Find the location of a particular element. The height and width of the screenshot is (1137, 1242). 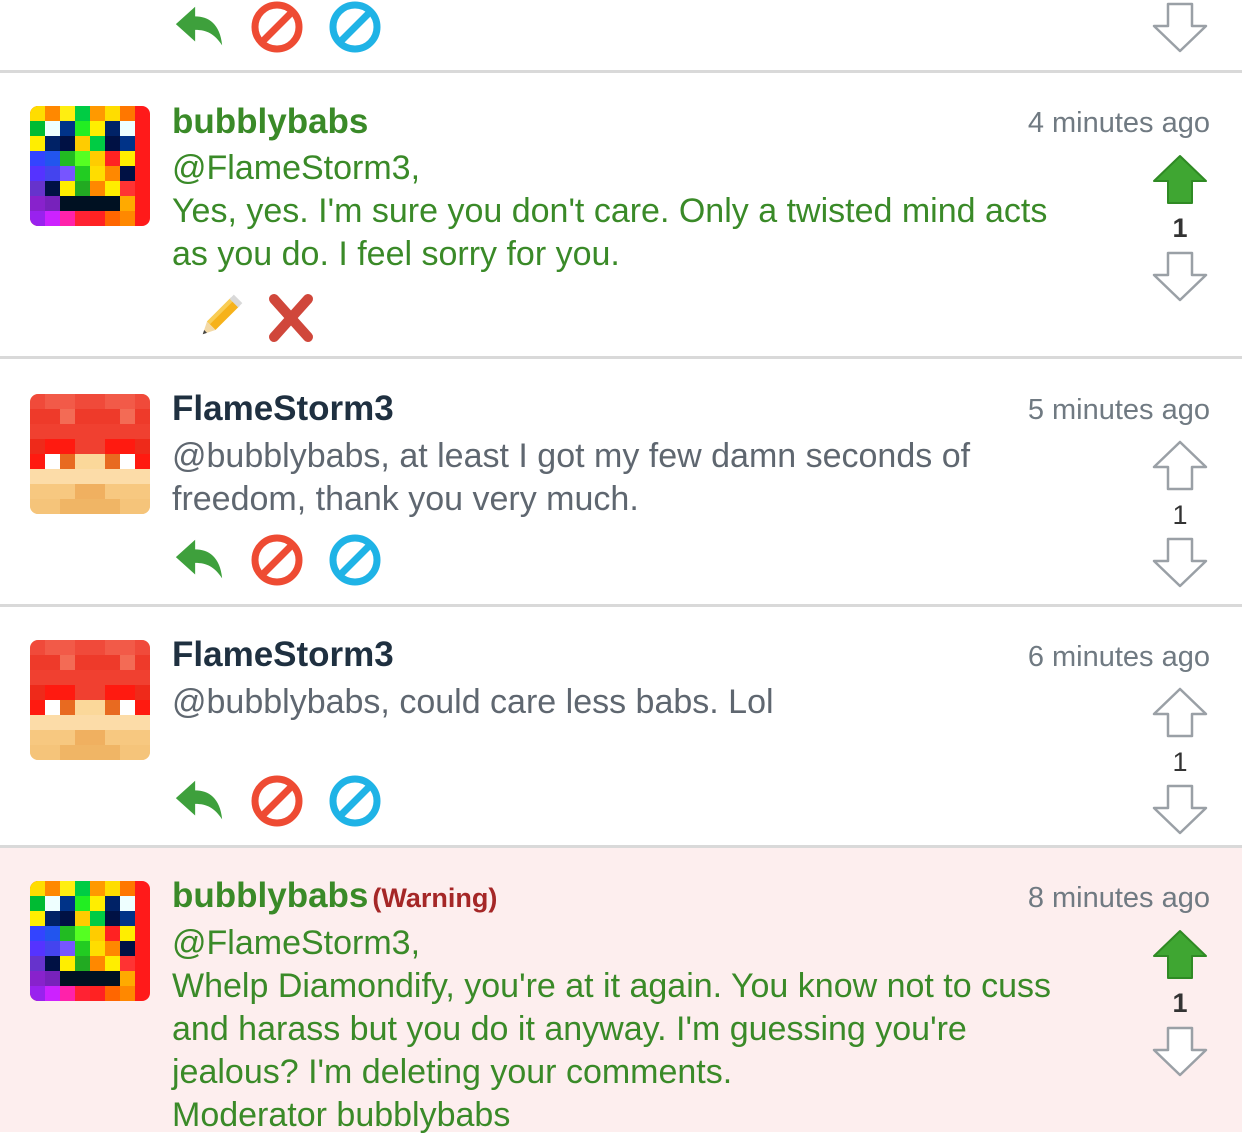

comment-line: @bubblybabs, could care less babs. Lol is located at coordinates (473, 702).